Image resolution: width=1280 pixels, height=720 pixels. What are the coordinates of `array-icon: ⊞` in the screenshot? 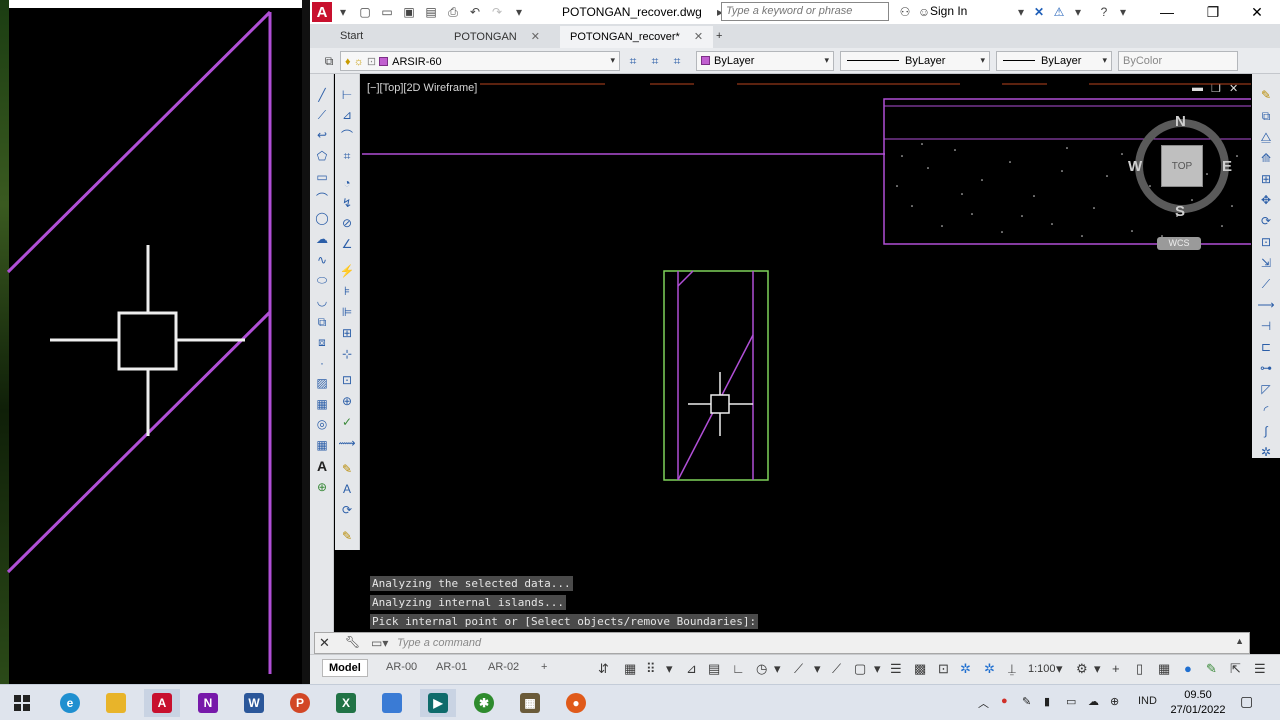 It's located at (1266, 179).